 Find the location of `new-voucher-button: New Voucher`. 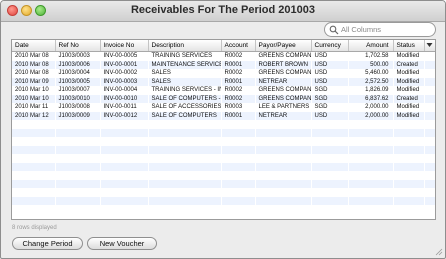

new-voucher-button: New Voucher is located at coordinates (122, 243).